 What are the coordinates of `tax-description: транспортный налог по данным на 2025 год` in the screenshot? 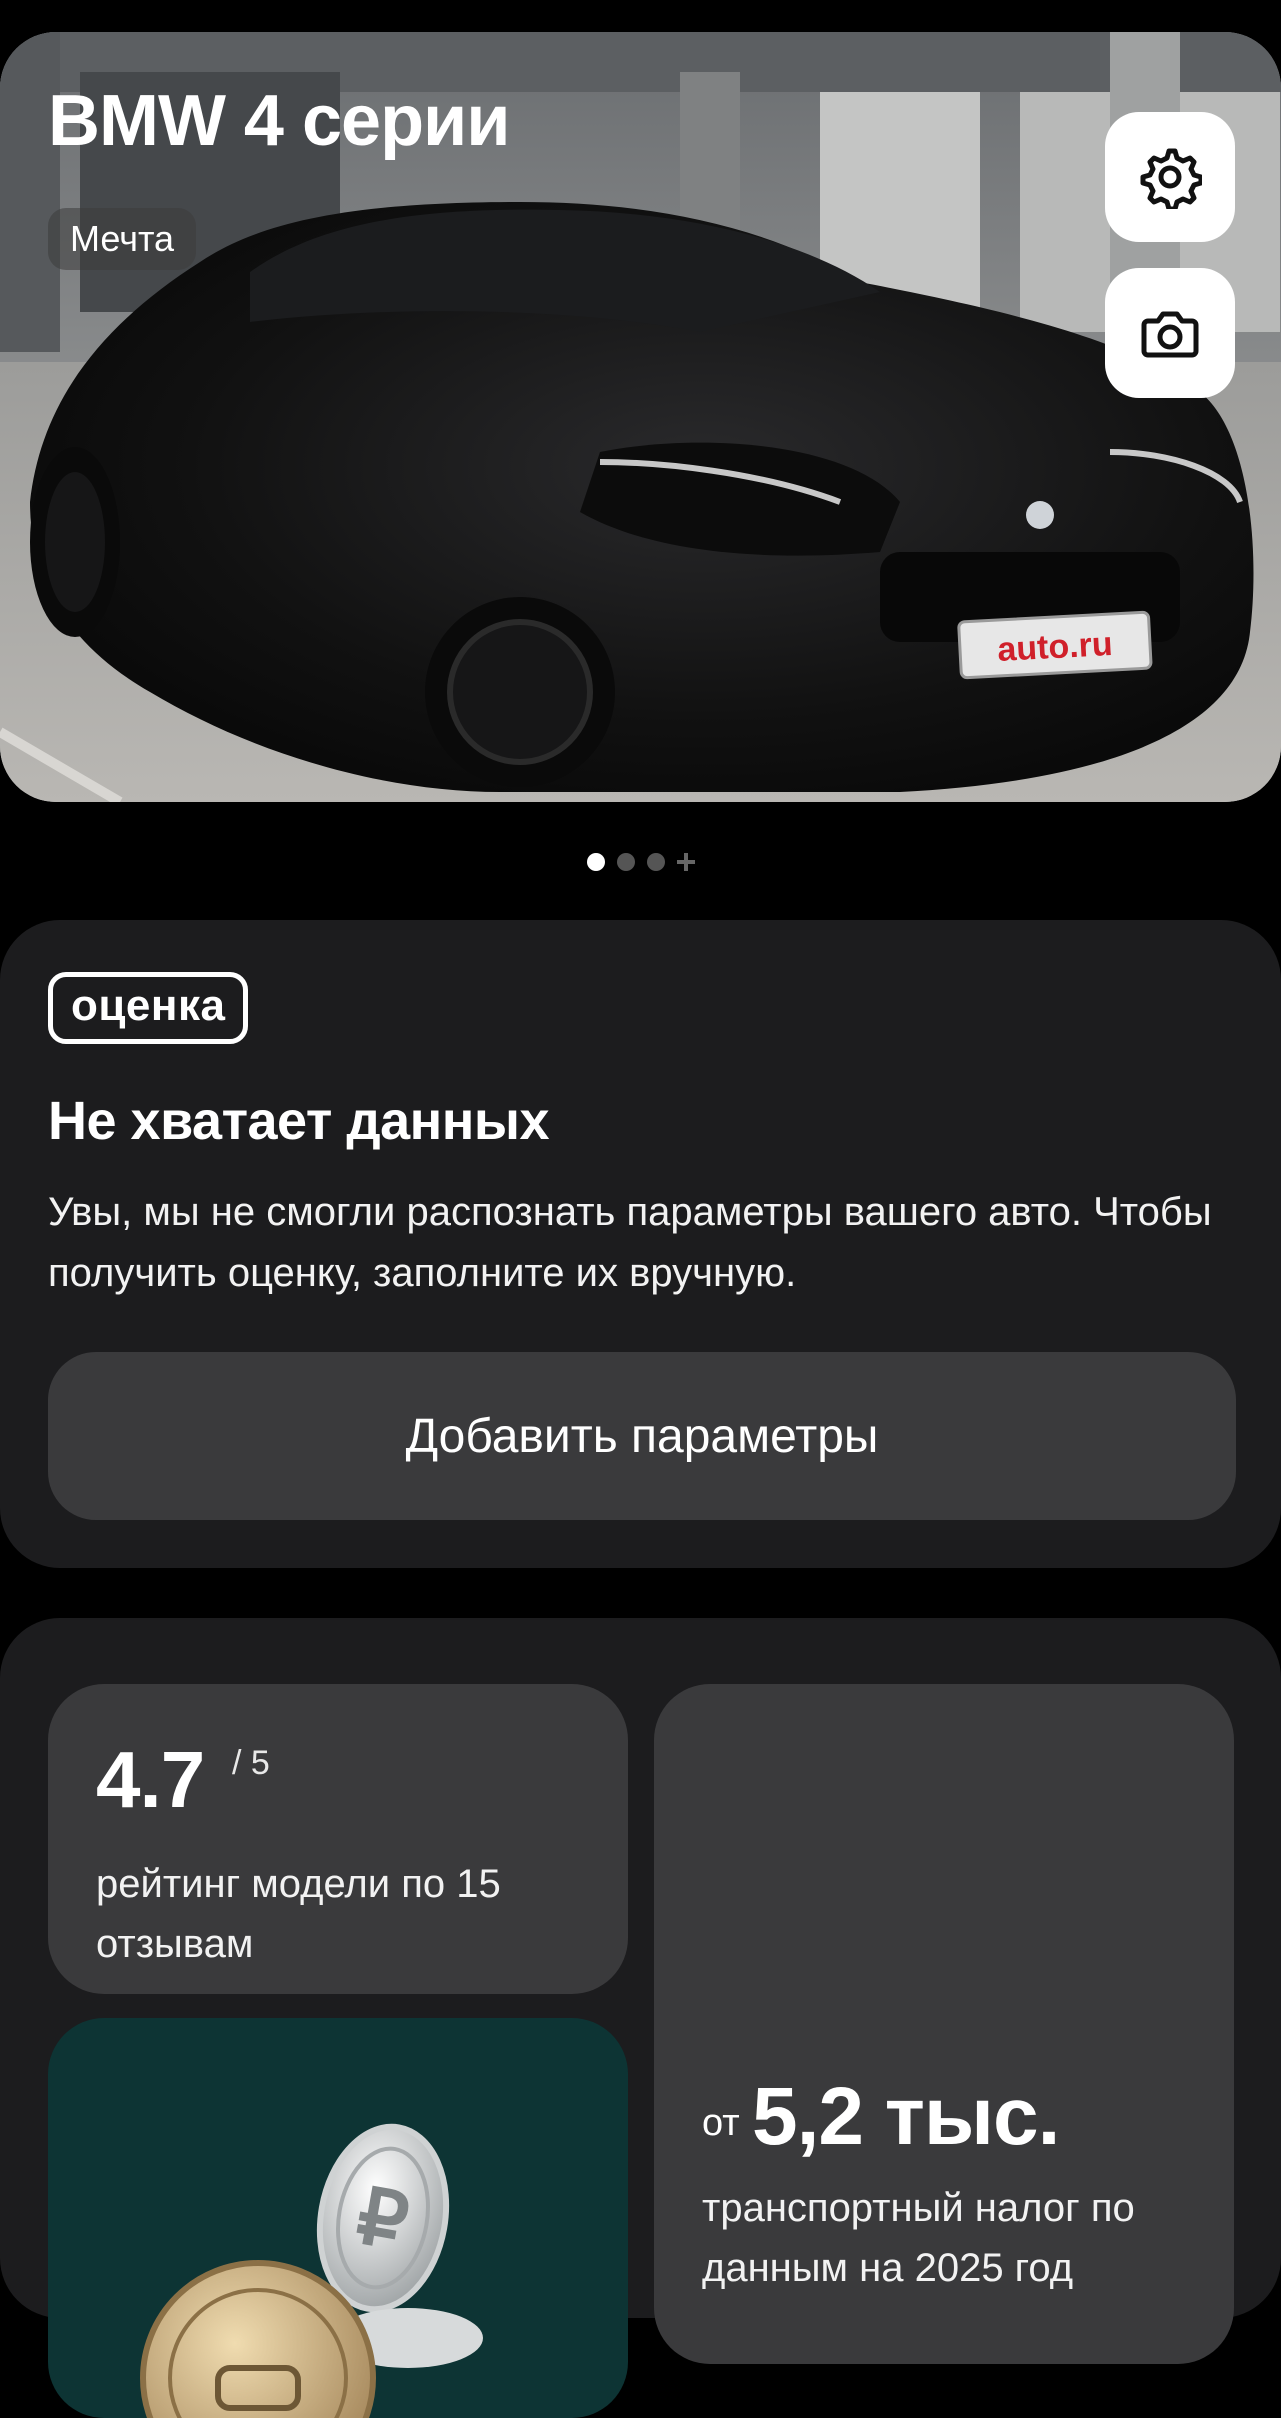 It's located at (918, 2238).